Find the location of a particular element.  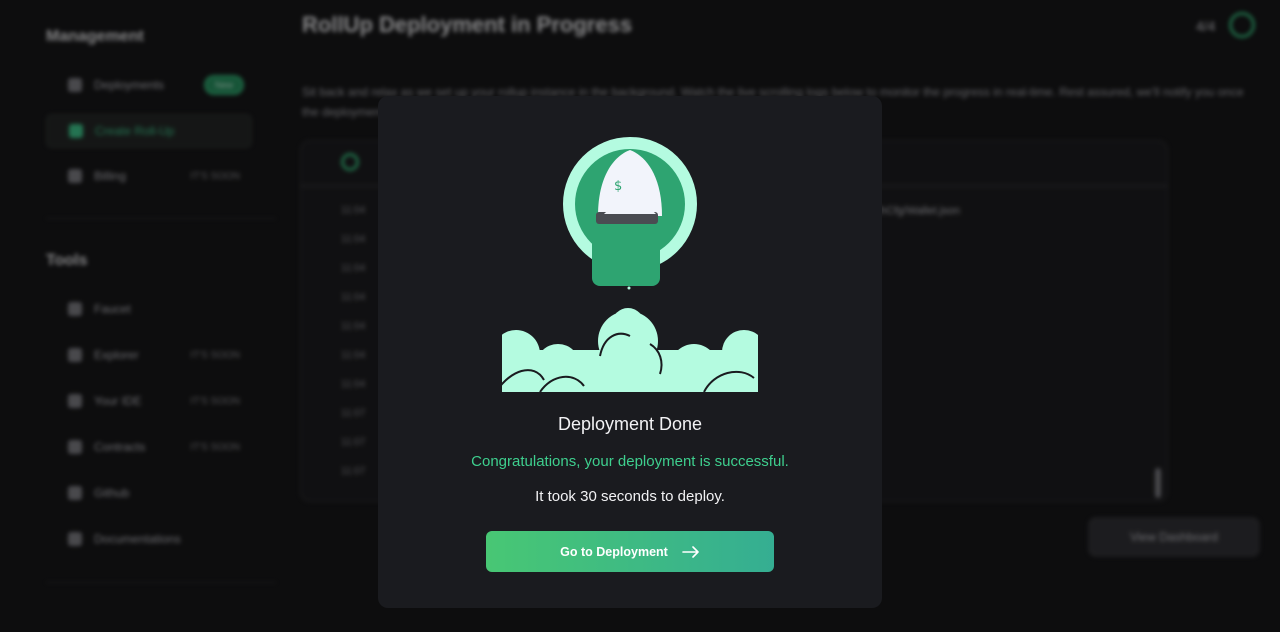

go-to-deployment-button: Go to Deployment is located at coordinates (630, 551).